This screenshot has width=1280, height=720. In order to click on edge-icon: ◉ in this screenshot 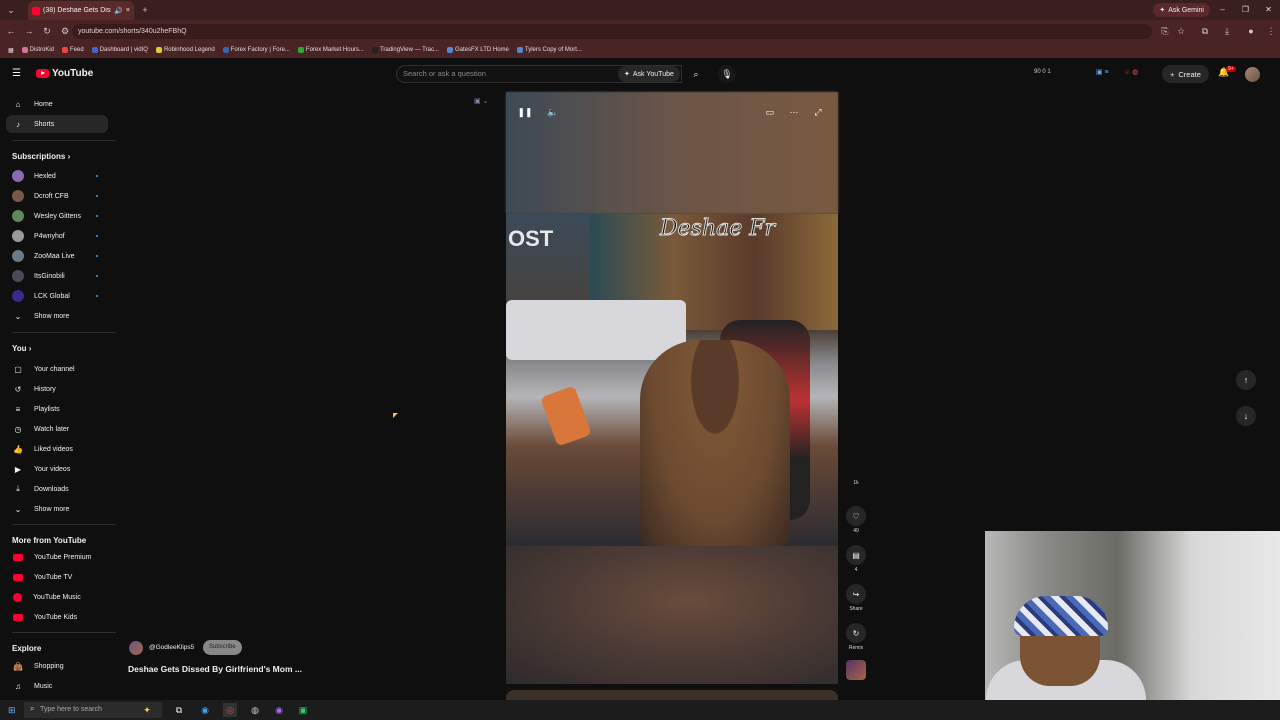, I will do `click(205, 710)`.